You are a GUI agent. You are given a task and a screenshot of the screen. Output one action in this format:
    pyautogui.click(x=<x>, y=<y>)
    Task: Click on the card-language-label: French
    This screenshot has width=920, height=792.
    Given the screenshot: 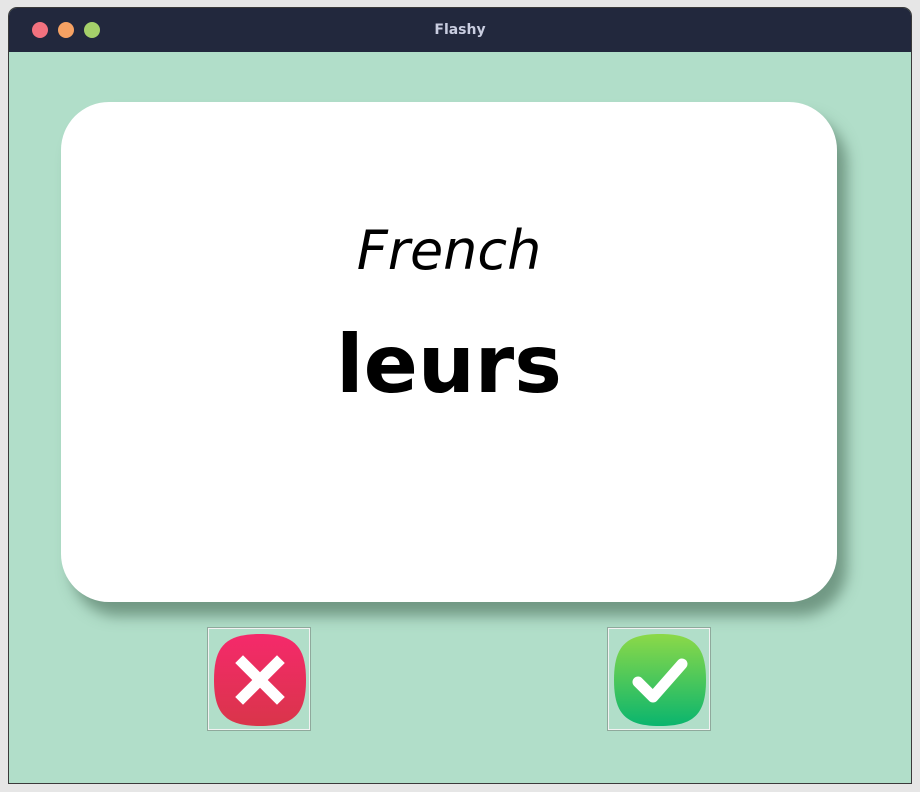 What is the action you would take?
    pyautogui.click(x=449, y=250)
    